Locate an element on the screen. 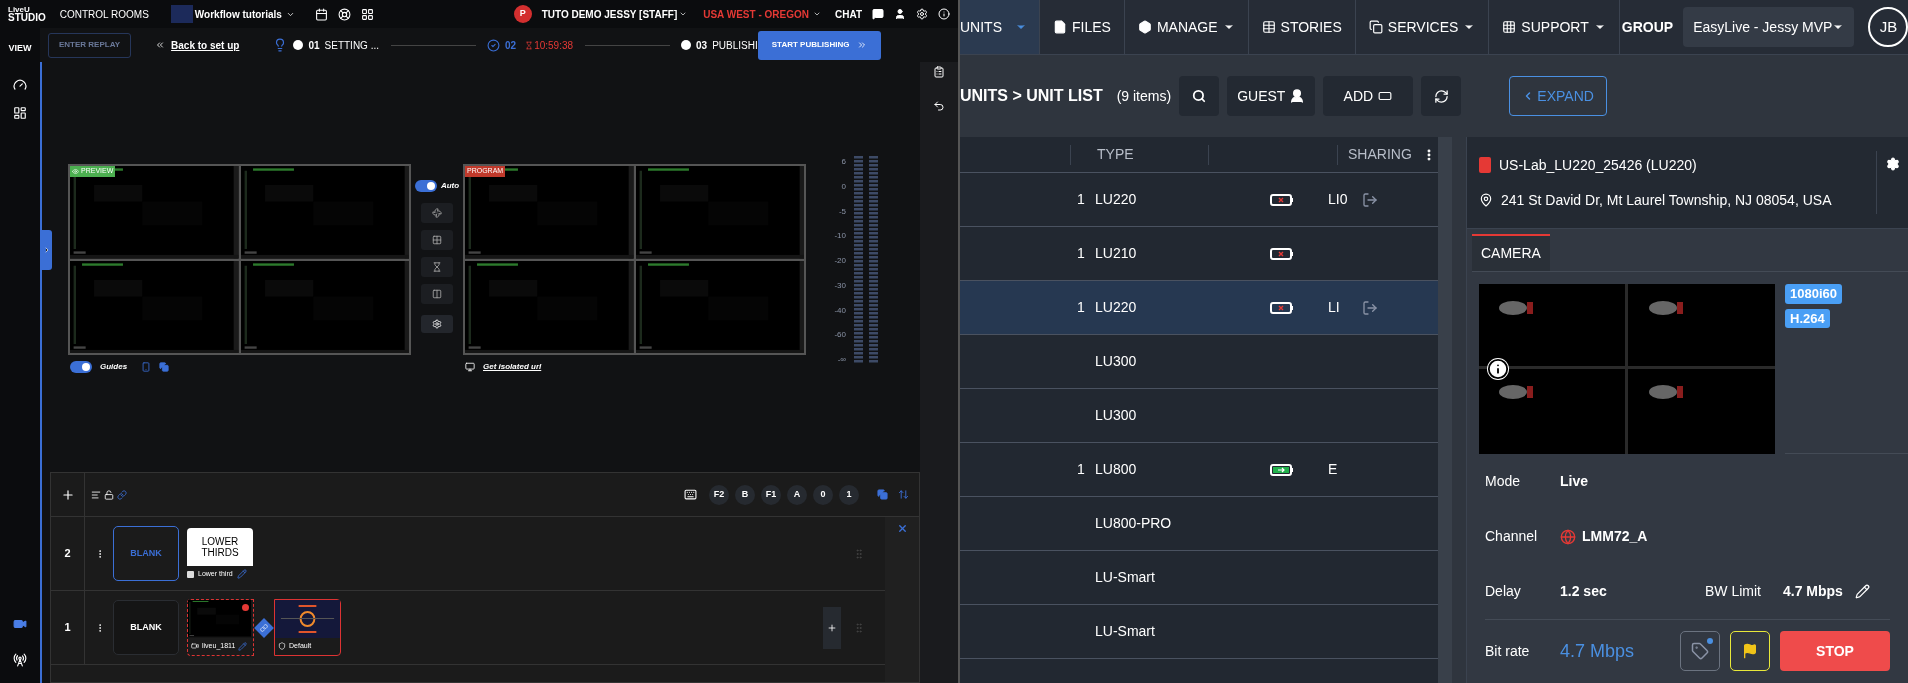 Image resolution: width=1908 pixels, height=683 pixels. collapse-handle is located at coordinates (47, 250).